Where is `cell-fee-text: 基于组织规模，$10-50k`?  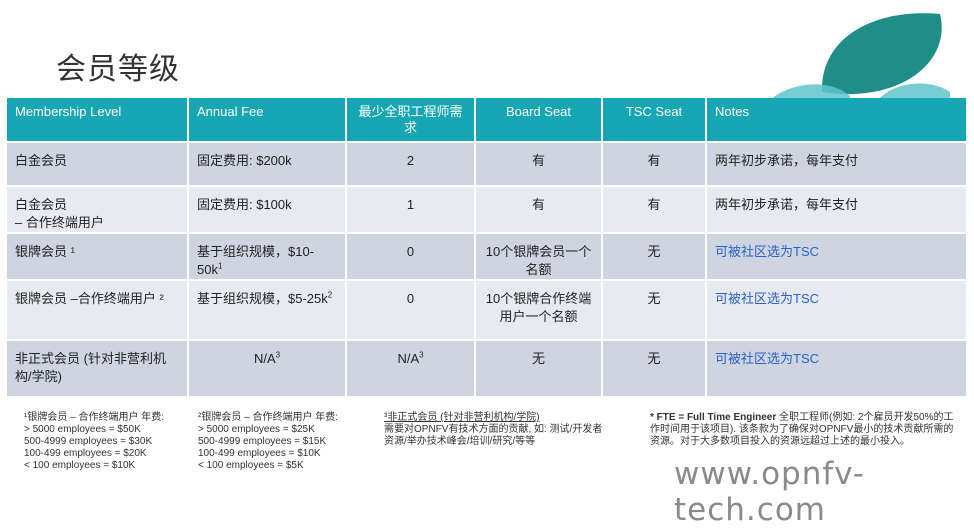
cell-fee-text: 基于组织规模，$10-50k is located at coordinates (256, 260).